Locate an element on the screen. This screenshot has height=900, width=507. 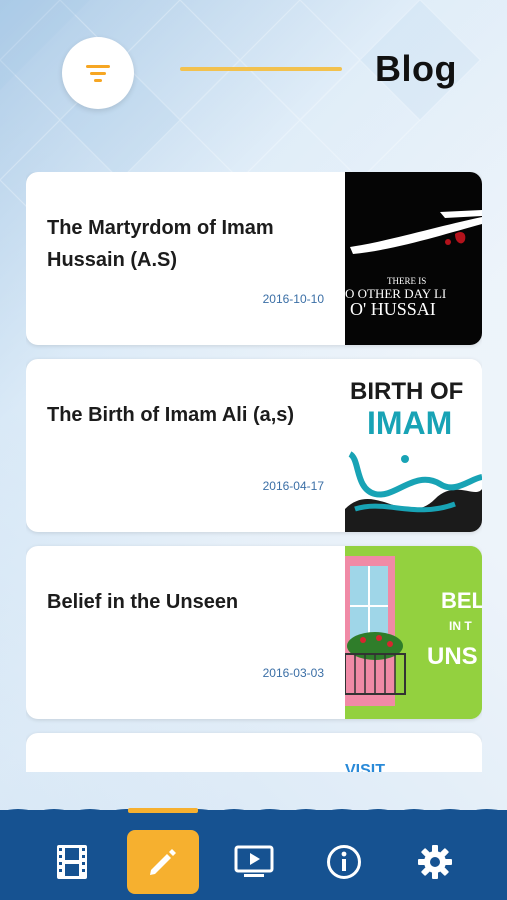
nav-settings-button is located at coordinates (435, 862).